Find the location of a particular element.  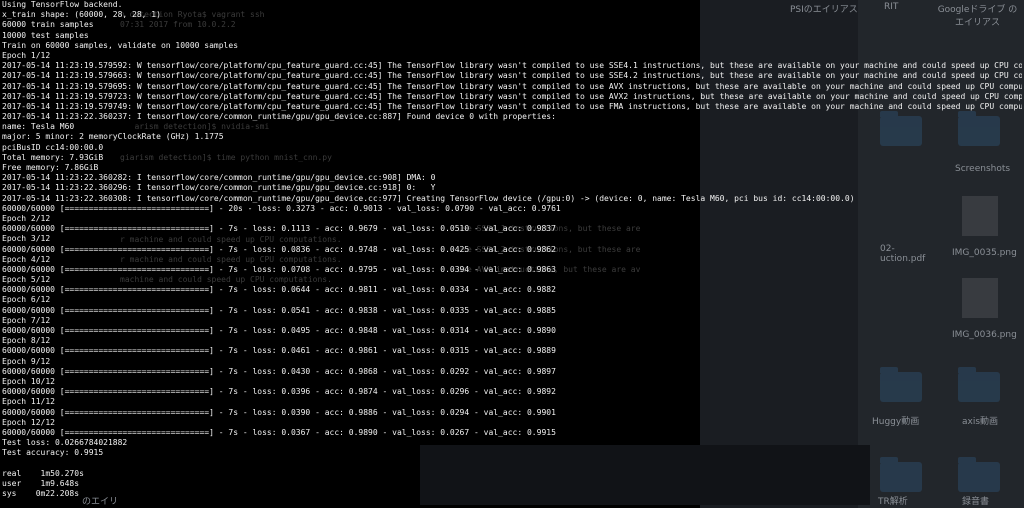

terminal-line: 60000 train samples is located at coordinates (48, 25).